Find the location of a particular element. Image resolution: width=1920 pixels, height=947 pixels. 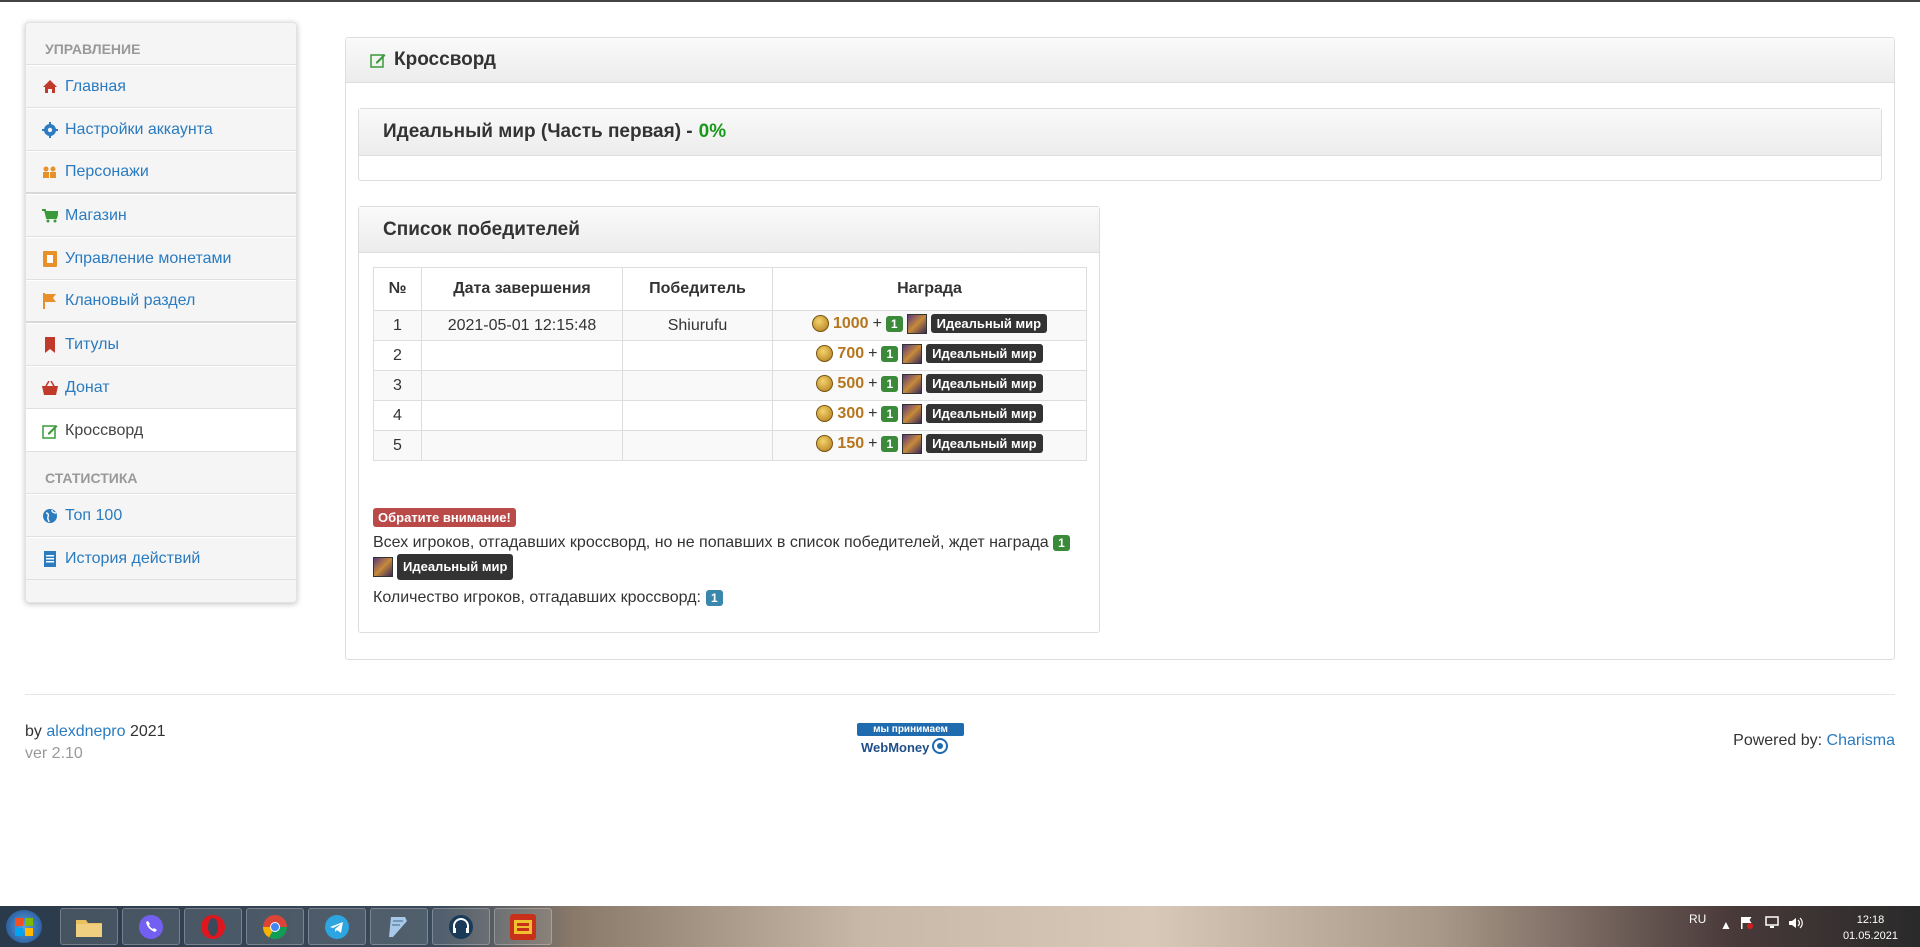

language-indicator: RU is located at coordinates (1697, 919).